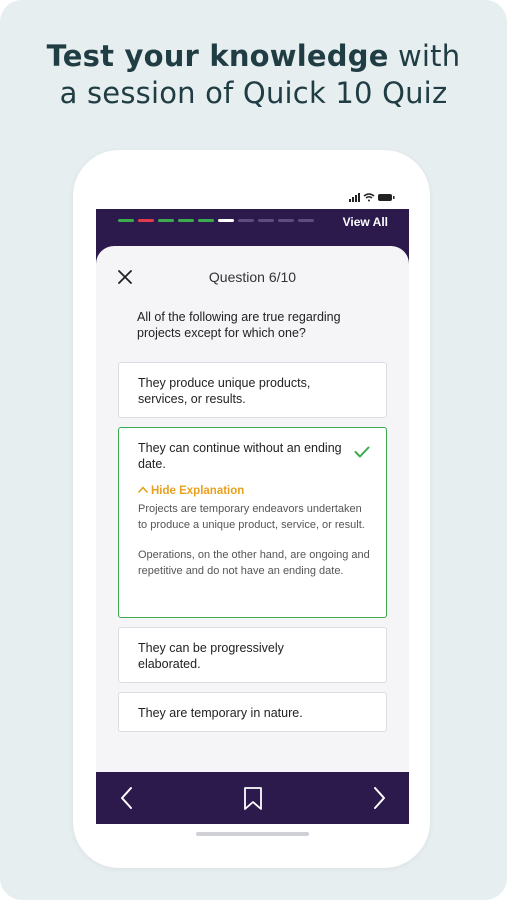 Image resolution: width=507 pixels, height=900 pixels. Describe the element at coordinates (252, 834) in the screenshot. I see `home-indicator` at that location.